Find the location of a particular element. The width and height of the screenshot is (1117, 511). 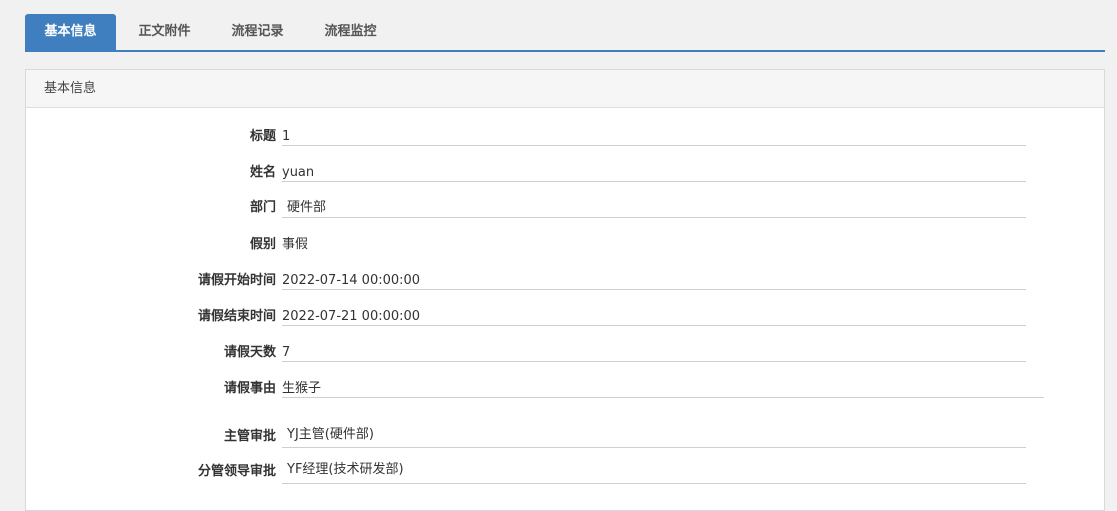

field-label-leader: 分管领导审批 is located at coordinates (236, 471).